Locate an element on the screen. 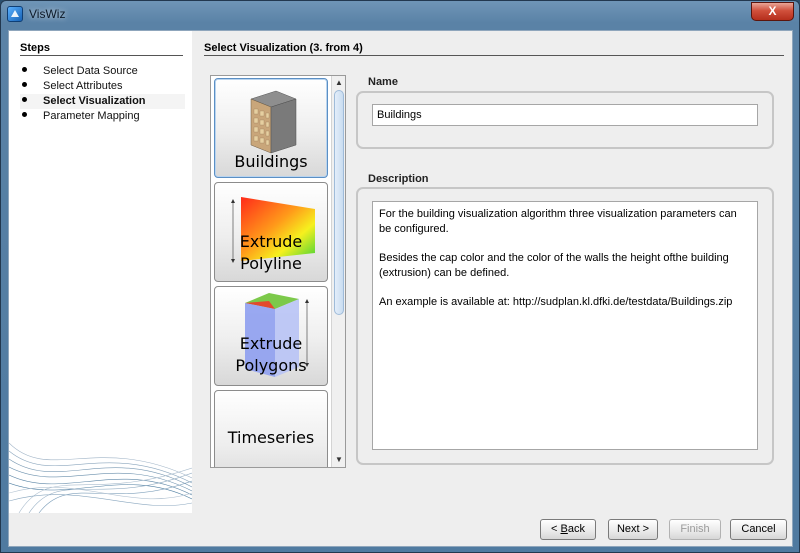 The height and width of the screenshot is (553, 800). scroll-thumb is located at coordinates (339, 202).